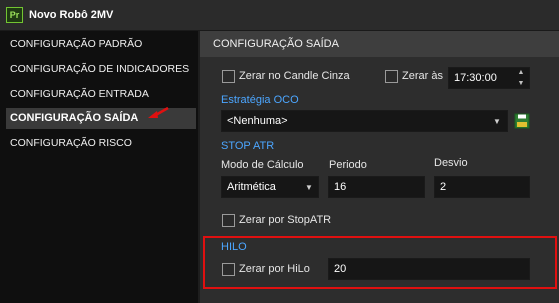 The height and width of the screenshot is (303, 559). I want to click on title-bar: Pr Novo Robô 2MV, so click(279, 15).